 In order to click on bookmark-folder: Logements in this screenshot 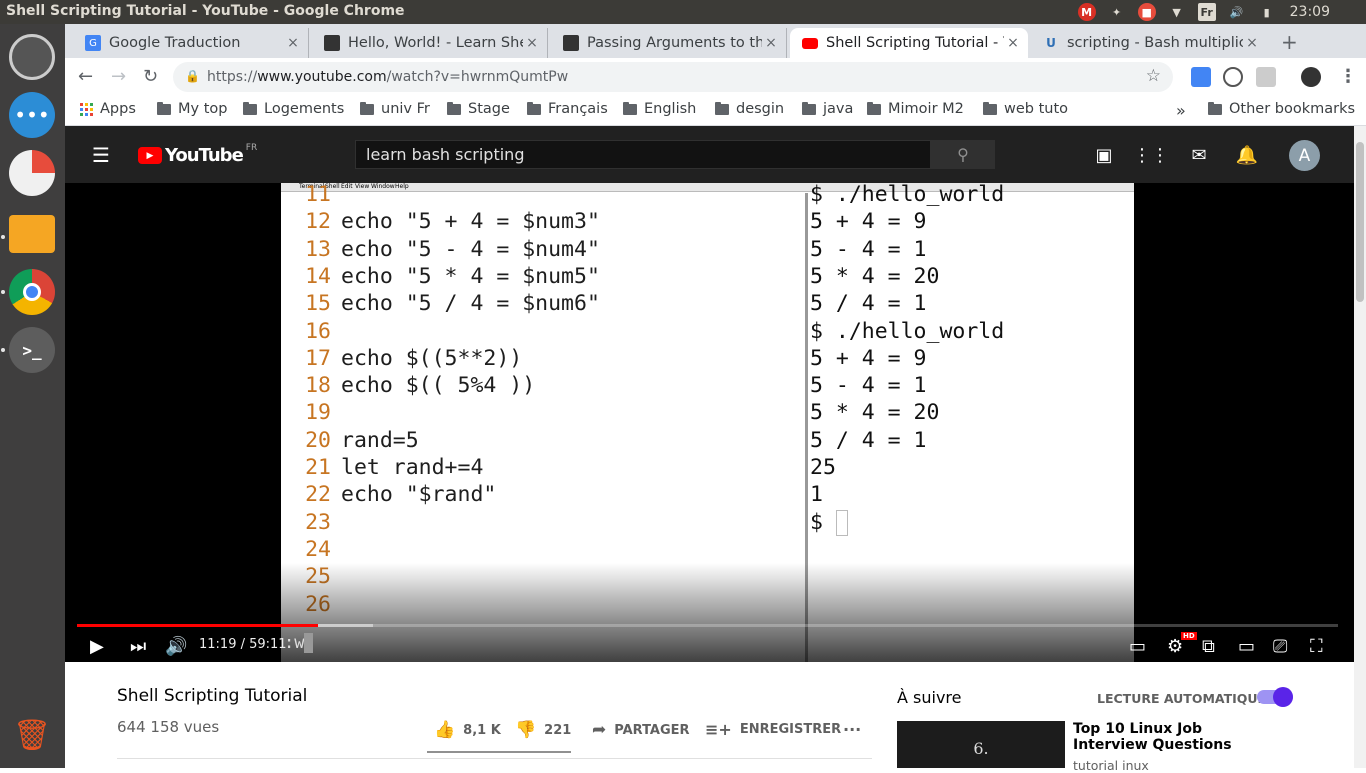, I will do `click(293, 109)`.